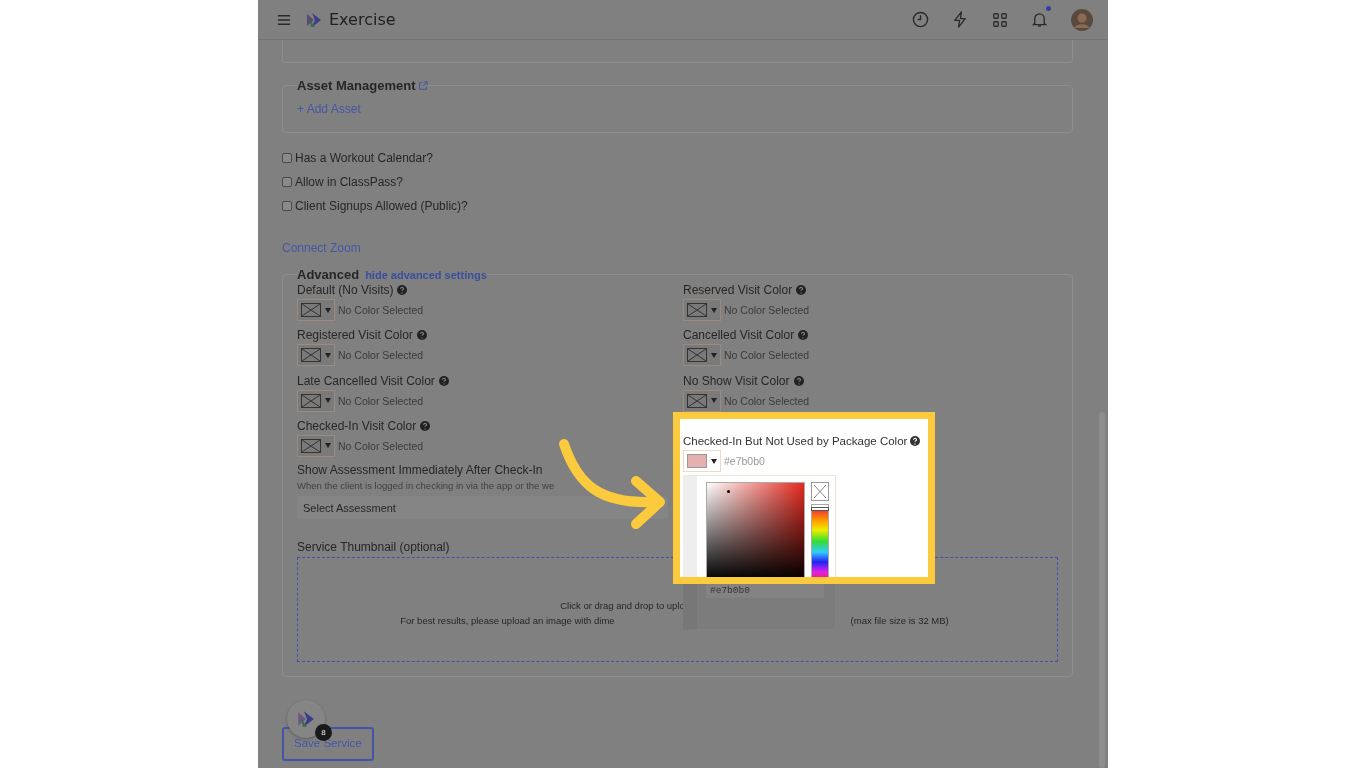  What do you see at coordinates (736, 380) in the screenshot?
I see `field-label: No Show Visit Color` at bounding box center [736, 380].